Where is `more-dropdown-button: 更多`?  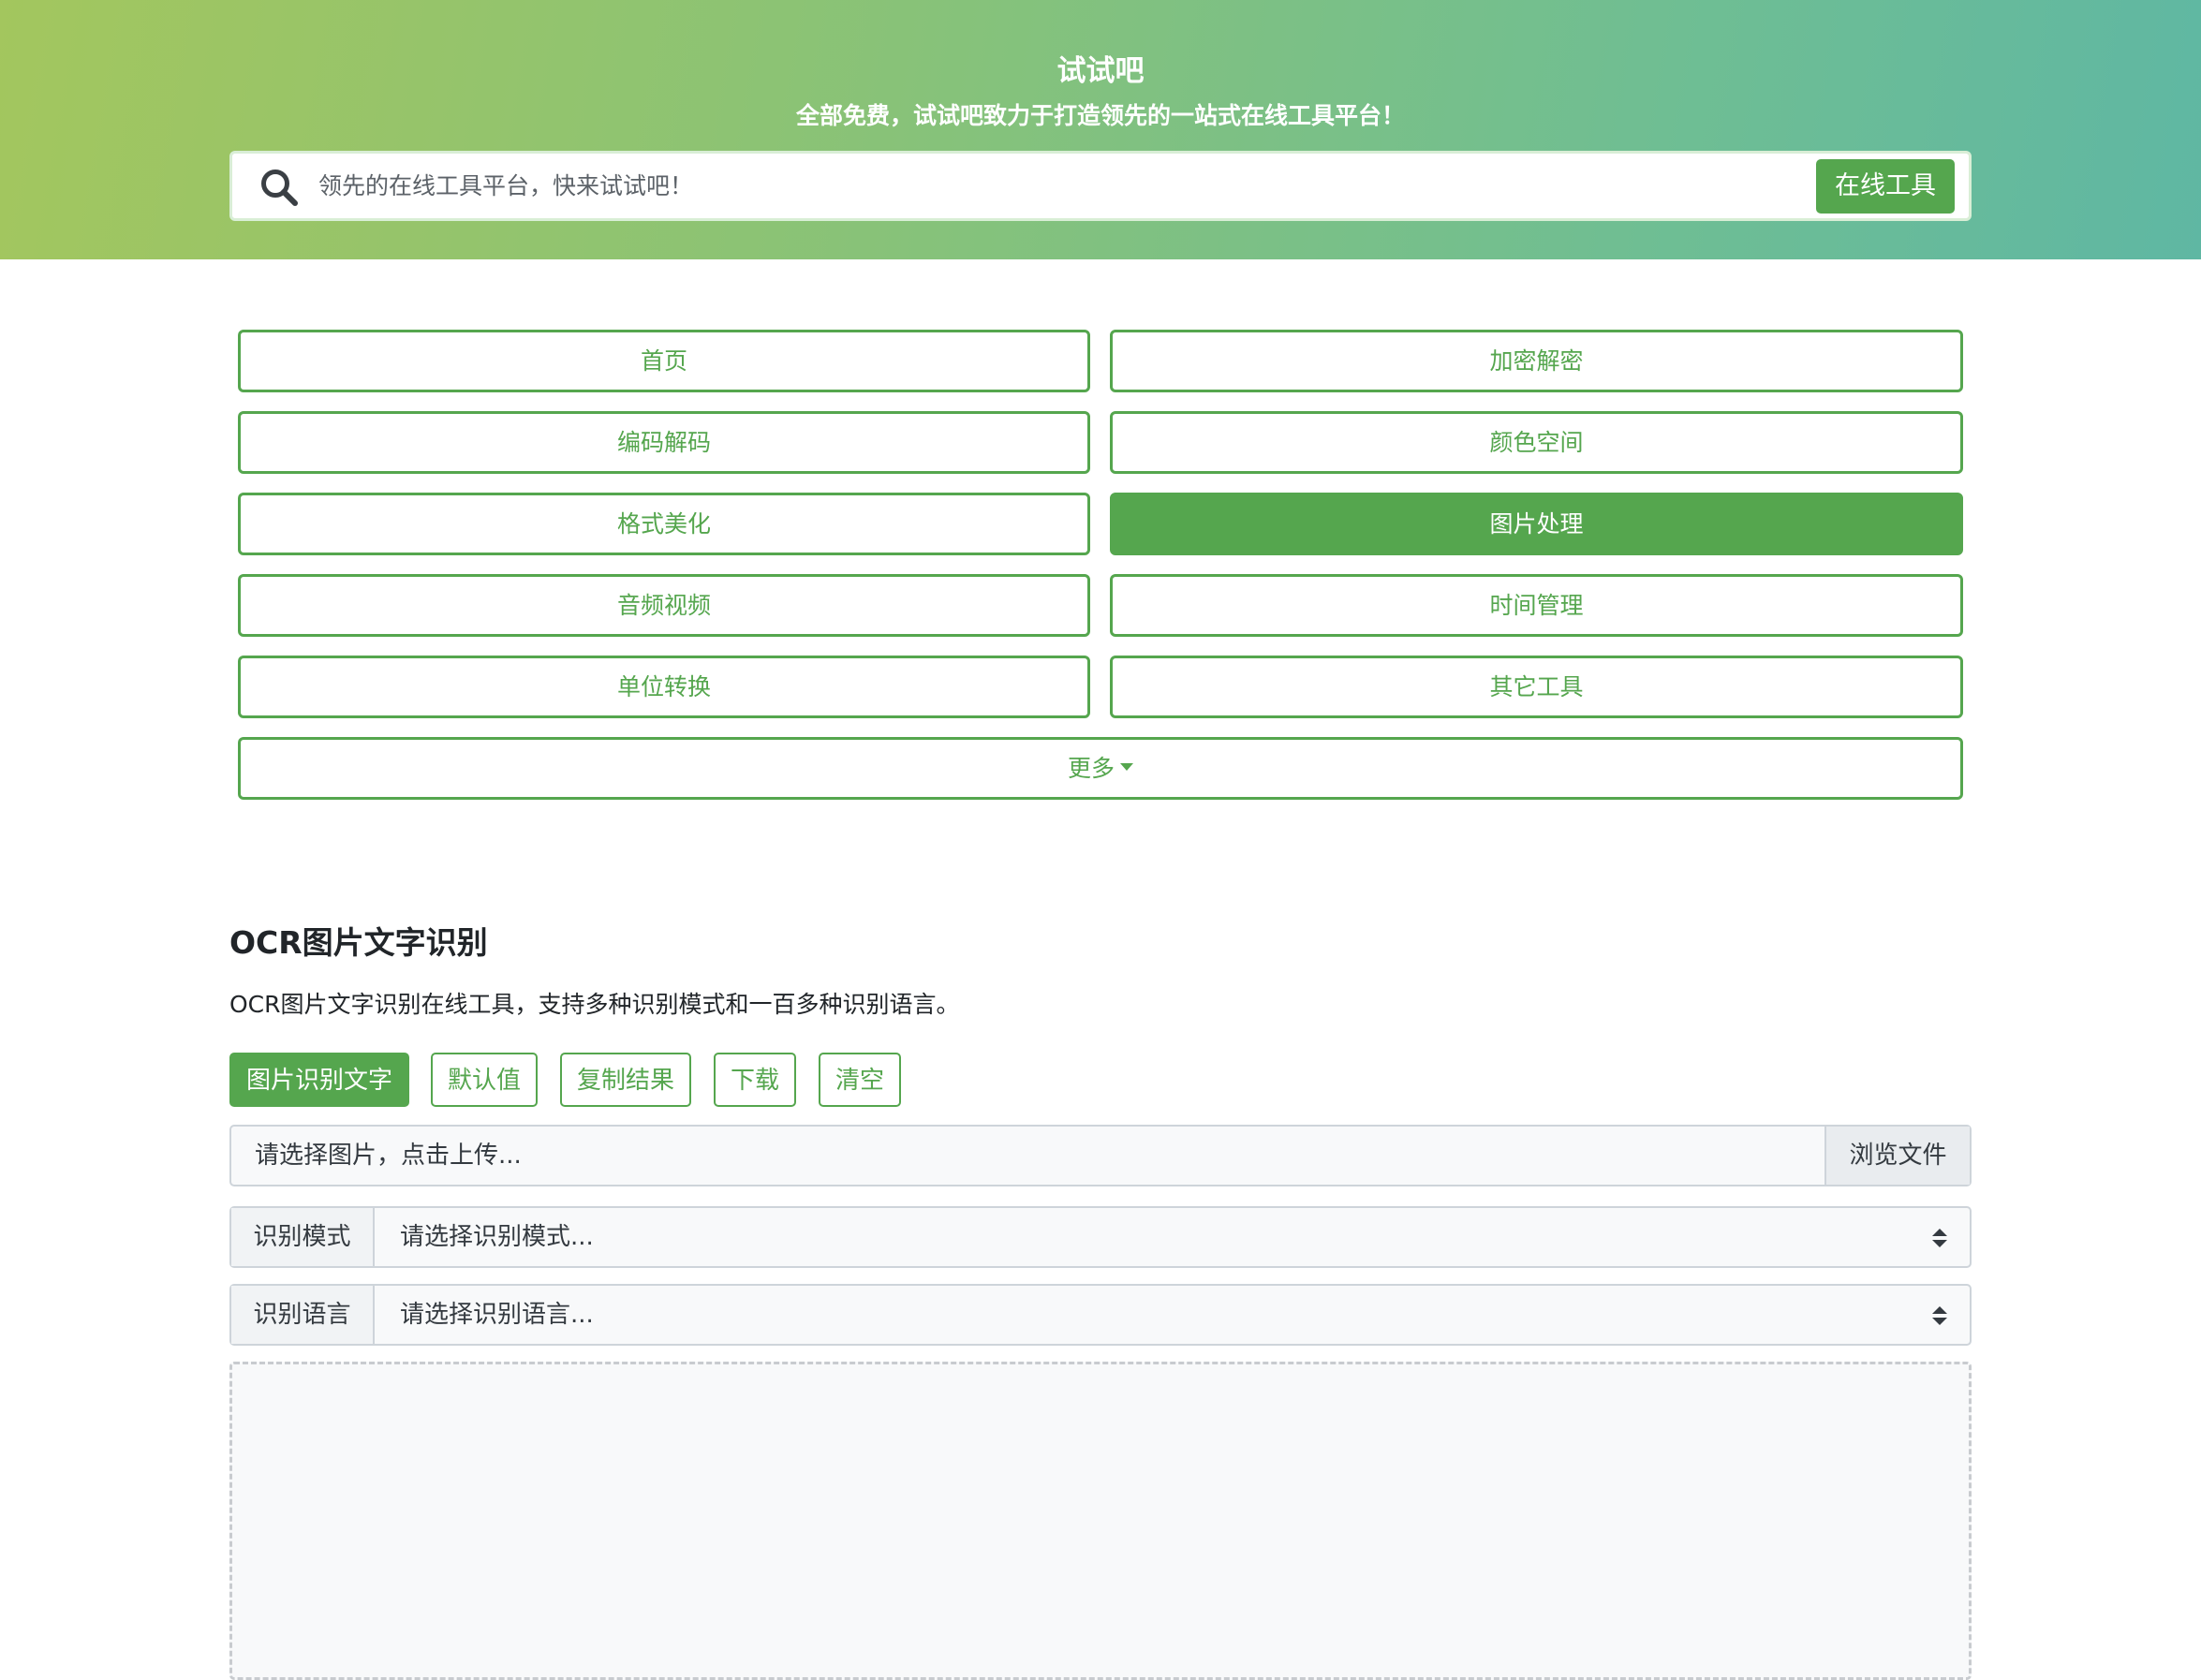
more-dropdown-button: 更多 is located at coordinates (1100, 768).